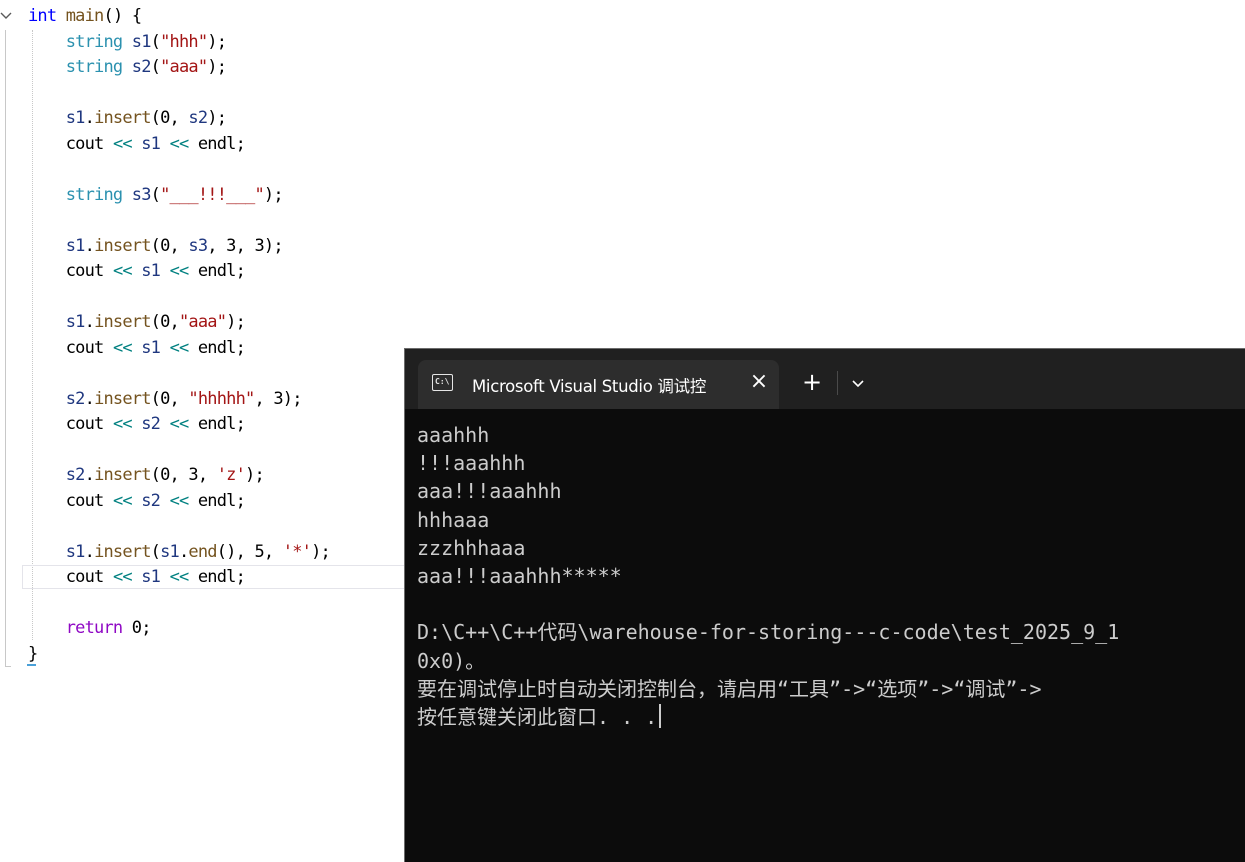 Image resolution: width=1245 pixels, height=862 pixels. What do you see at coordinates (179, 17) in the screenshot?
I see `code-line: int main() {` at bounding box center [179, 17].